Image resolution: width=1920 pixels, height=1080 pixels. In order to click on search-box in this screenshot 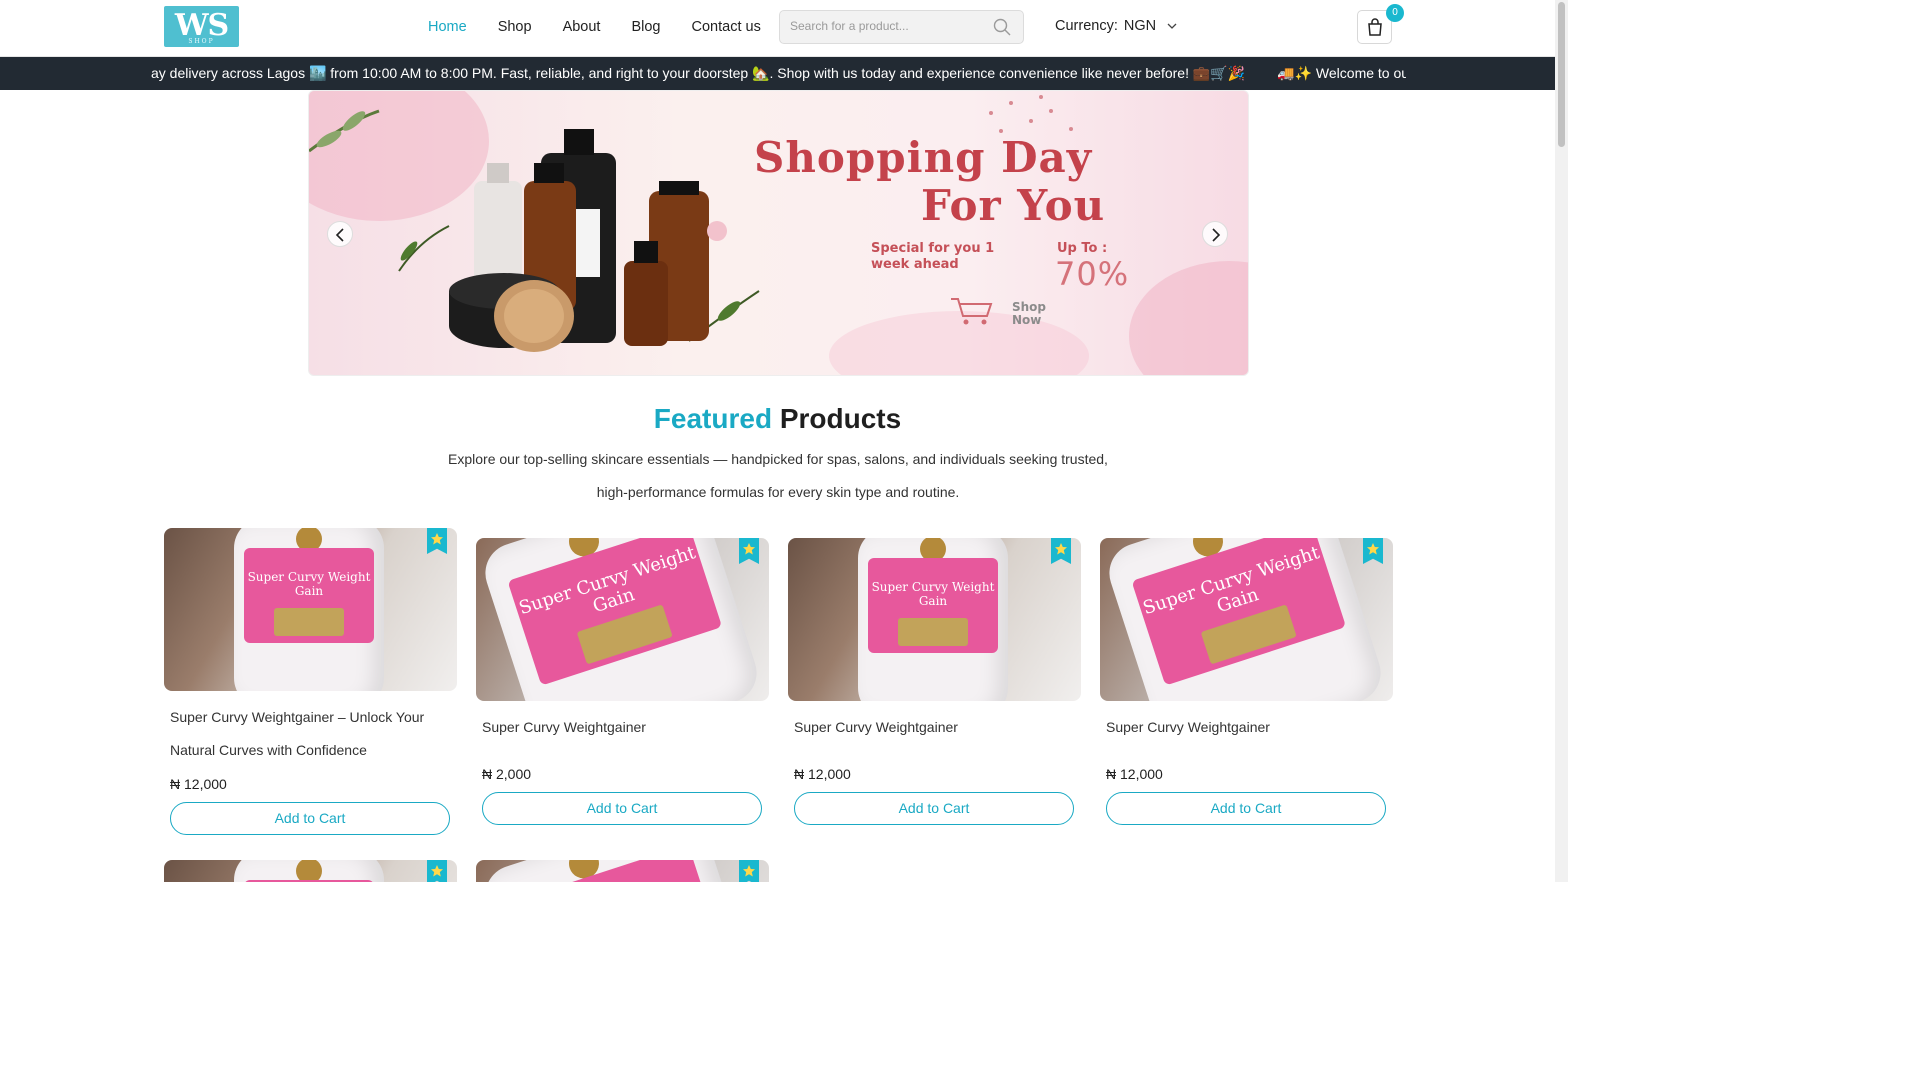, I will do `click(901, 27)`.